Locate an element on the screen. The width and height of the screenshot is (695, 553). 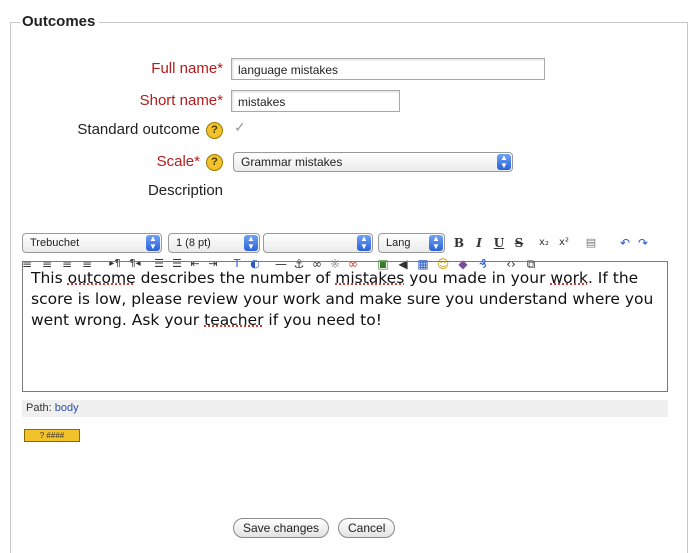
font-select: Trebuchet ▲ ▼ is located at coordinates (92, 243).